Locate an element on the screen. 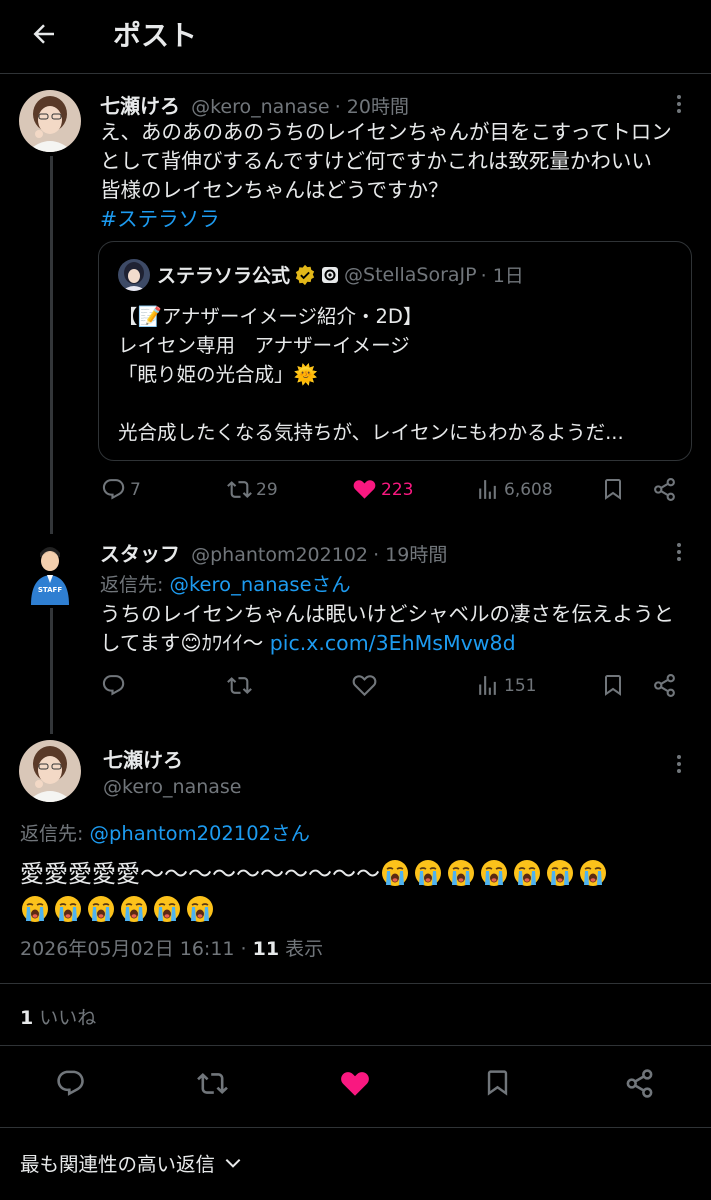  reply-button: 7 is located at coordinates (121, 489).